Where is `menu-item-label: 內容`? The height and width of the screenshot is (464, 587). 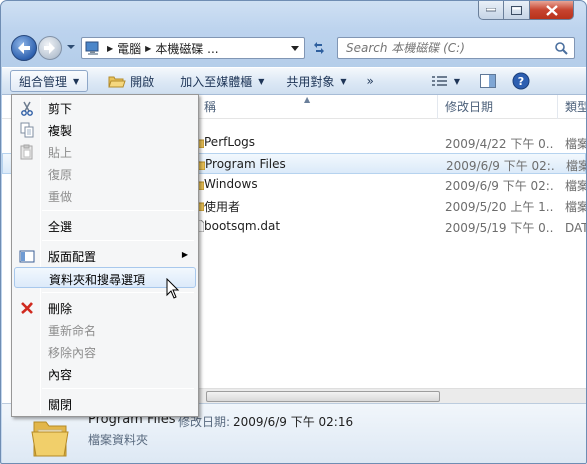
menu-item-label: 內容 is located at coordinates (60, 375).